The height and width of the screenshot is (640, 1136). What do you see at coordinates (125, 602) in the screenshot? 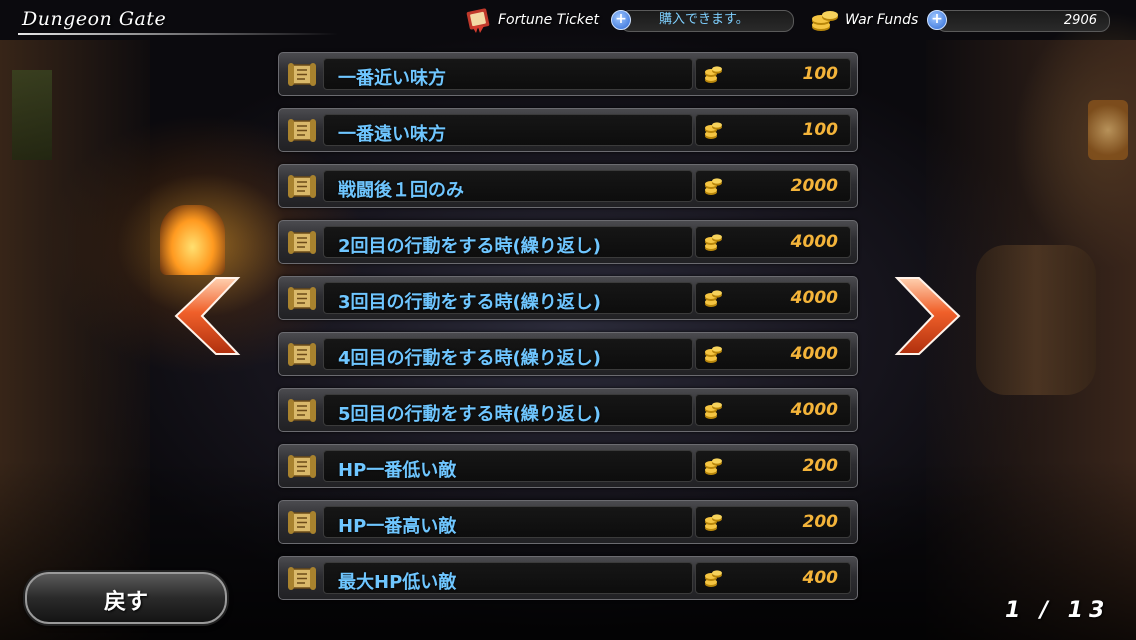
I see `back-button-label: 戻す` at bounding box center [125, 602].